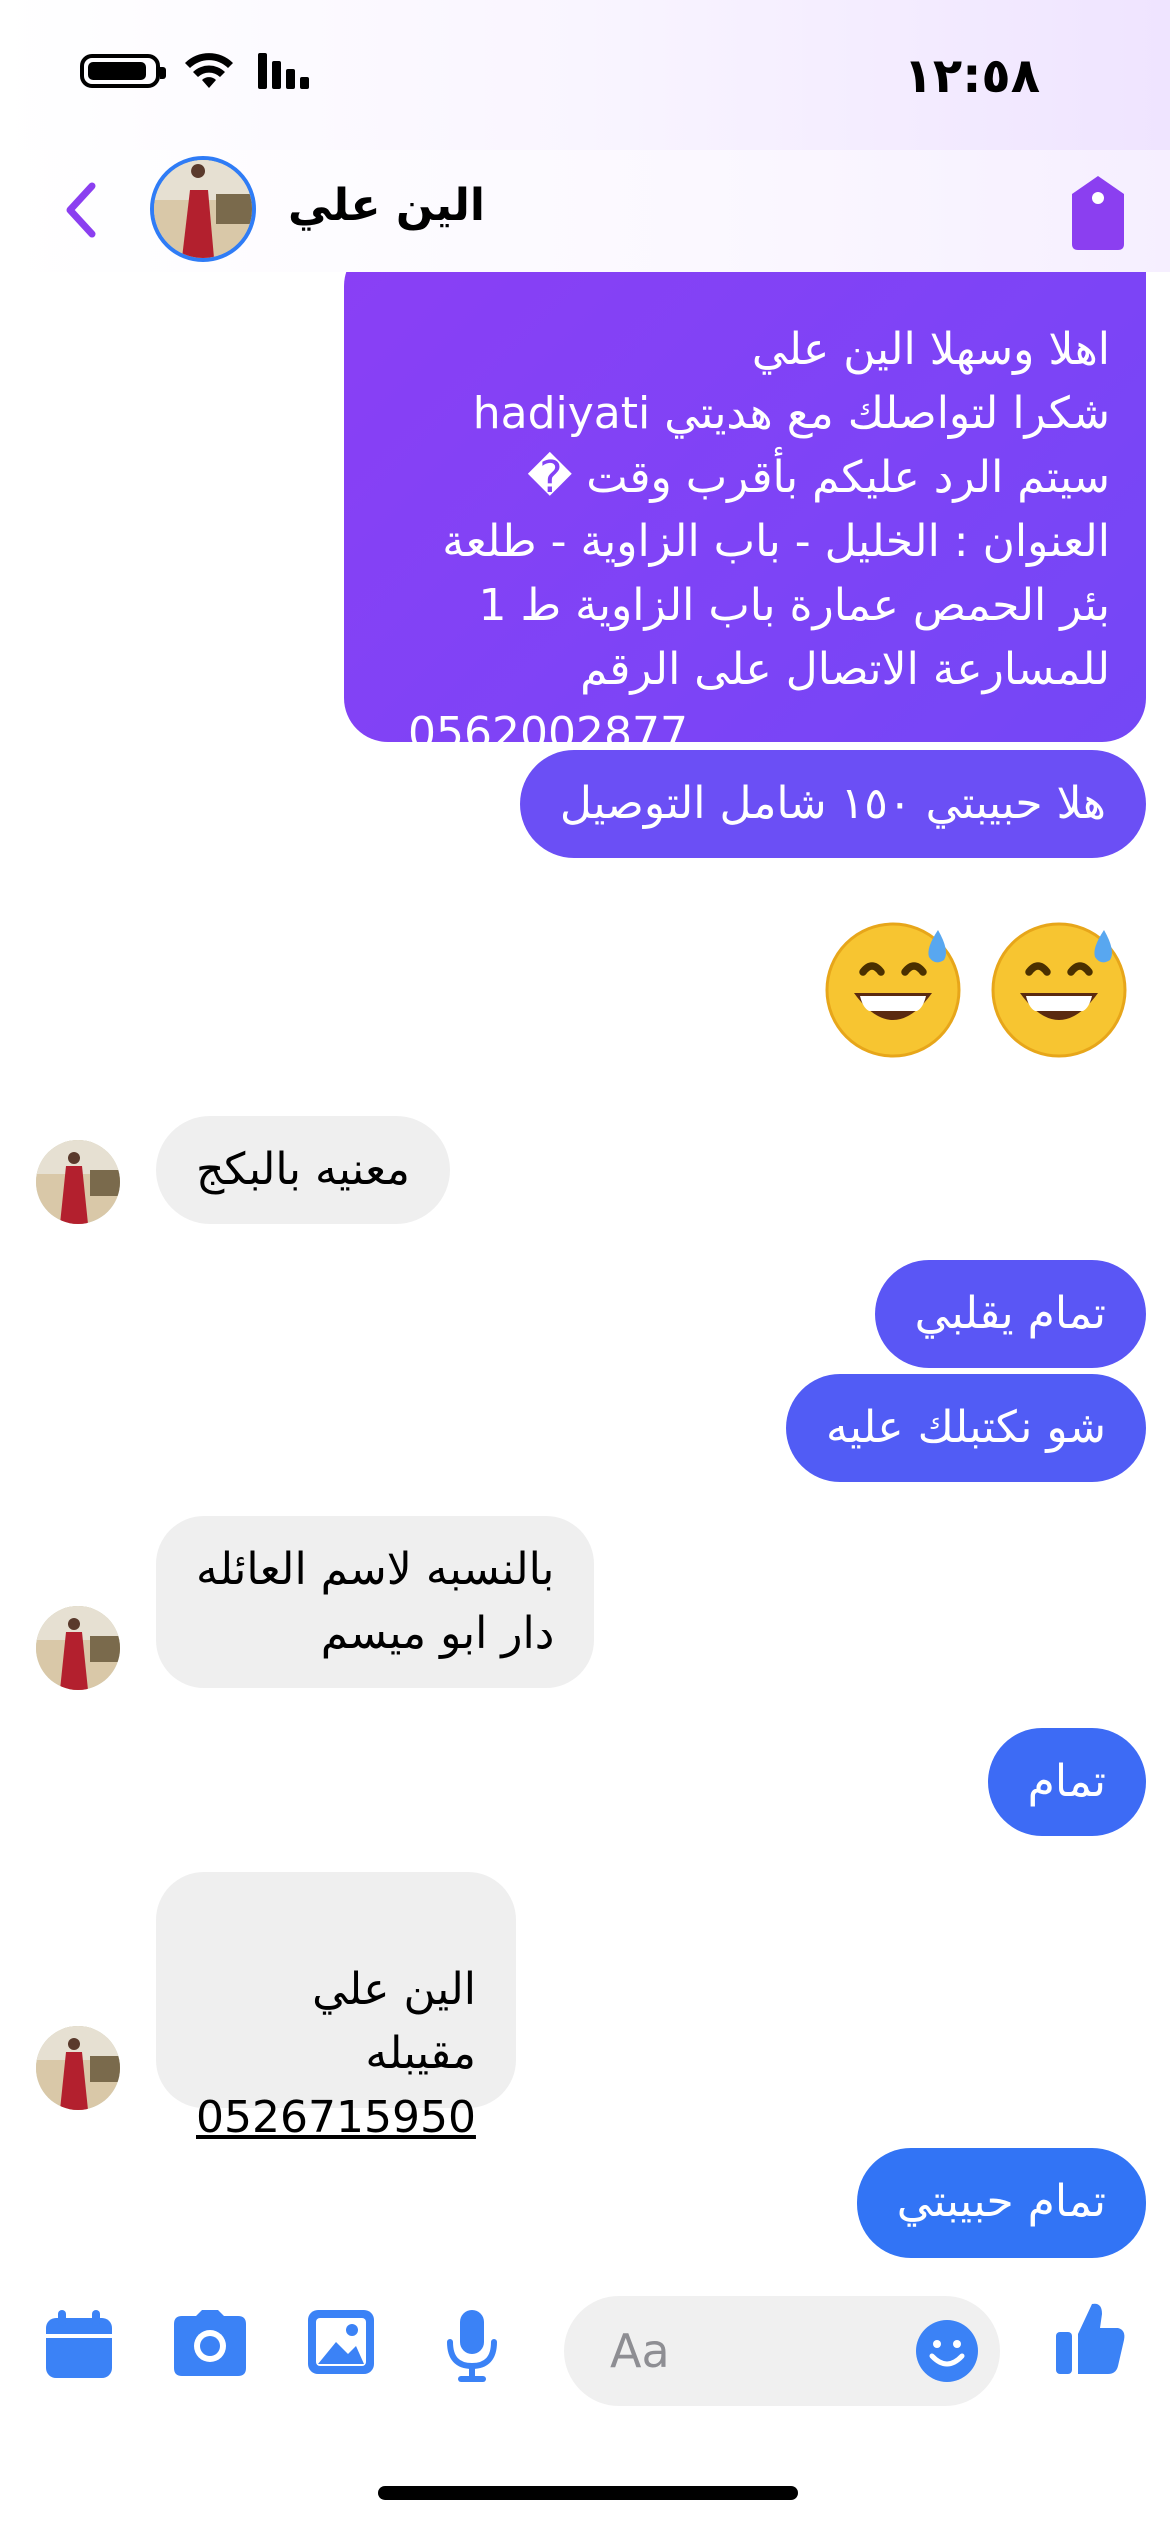 This screenshot has width=1170, height=2532. Describe the element at coordinates (965, 1428) in the screenshot. I see `message-outgoing: شو نكتبلك عليه` at that location.